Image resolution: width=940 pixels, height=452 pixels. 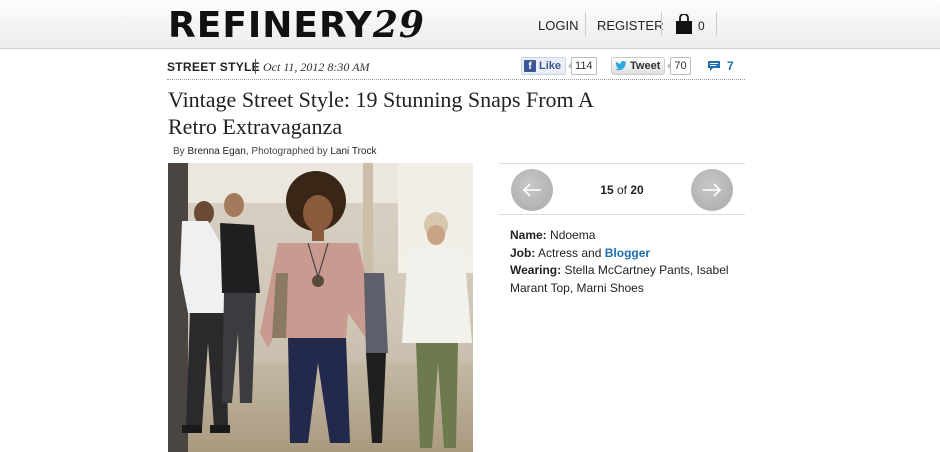 What do you see at coordinates (550, 66) in the screenshot?
I see `like-label: Like` at bounding box center [550, 66].